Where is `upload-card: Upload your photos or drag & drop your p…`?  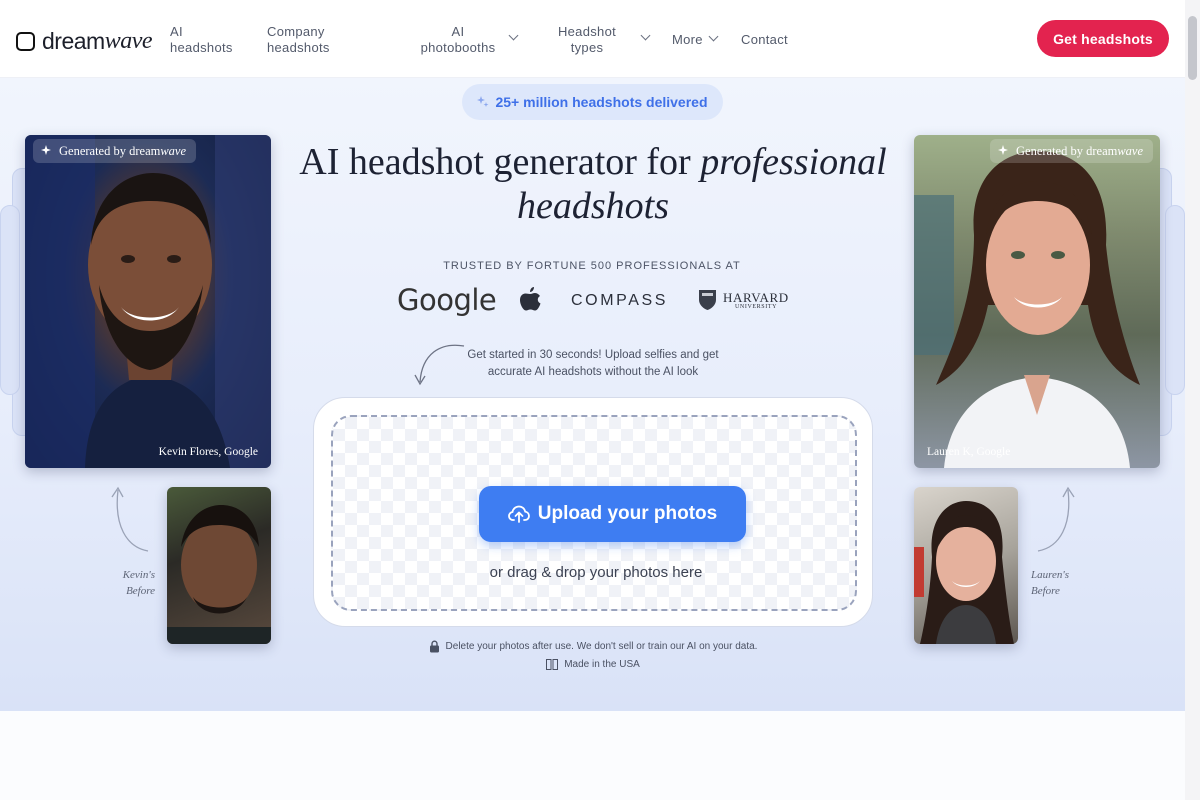 upload-card: Upload your photos or drag & drop your p… is located at coordinates (593, 512).